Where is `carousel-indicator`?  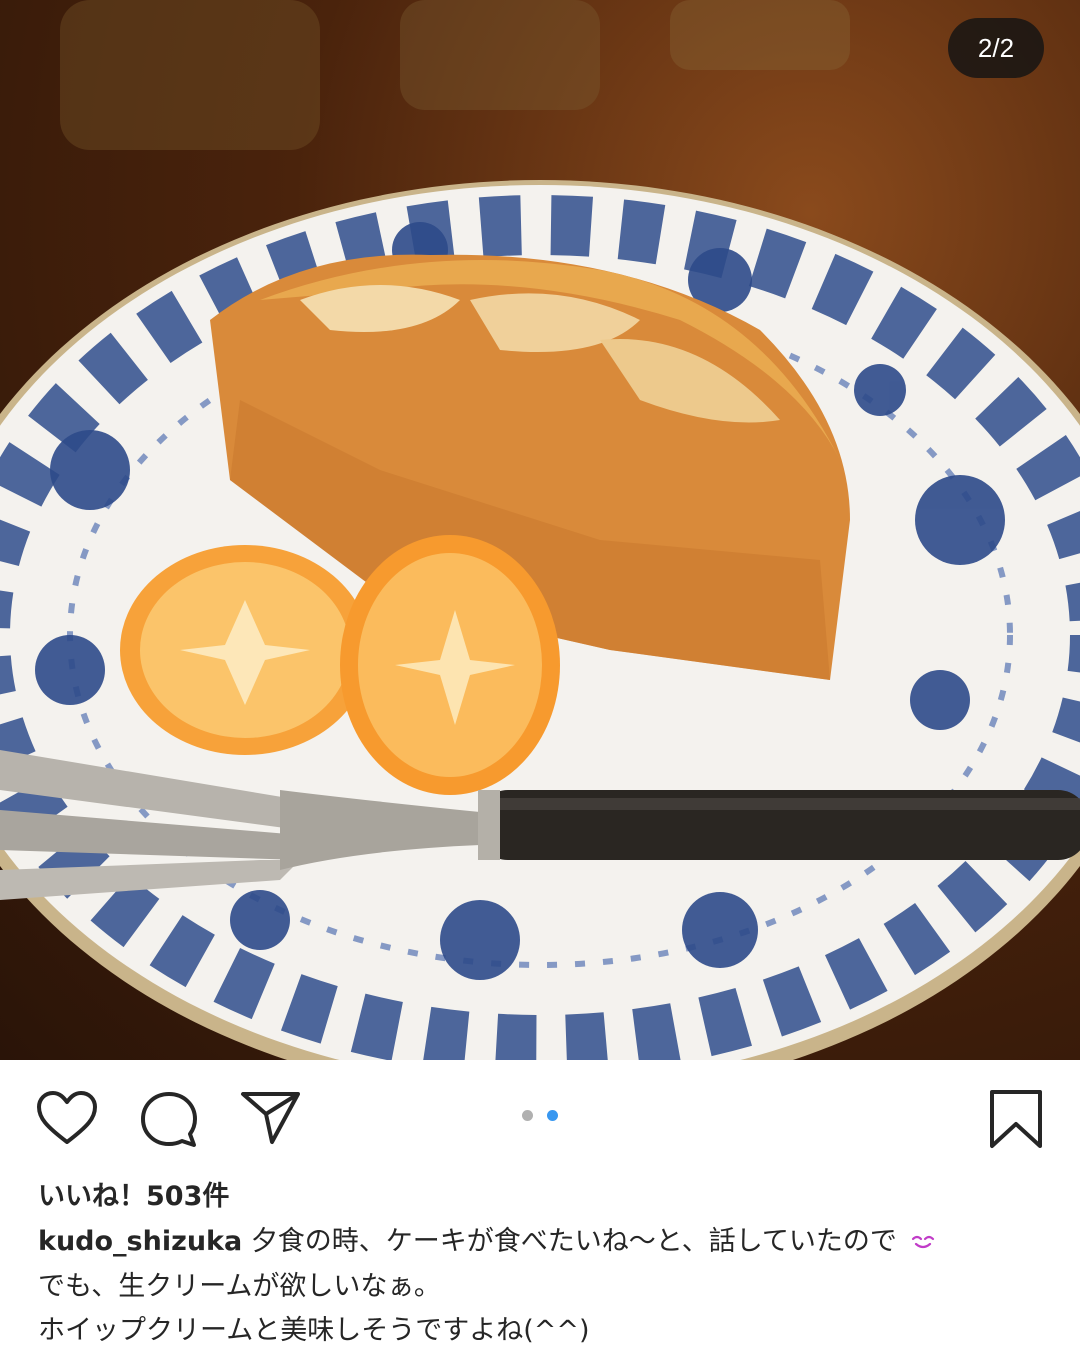
carousel-indicator is located at coordinates (544, 1116).